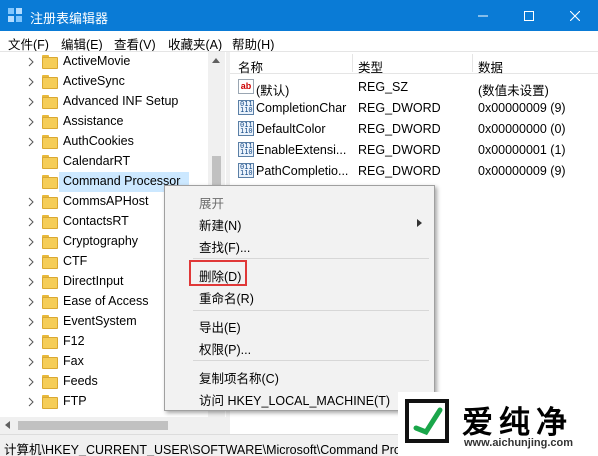 The width and height of the screenshot is (598, 456). Describe the element at coordinates (239, 377) in the screenshot. I see `menu-item-copy-key-name: 复制项名称(C)` at that location.